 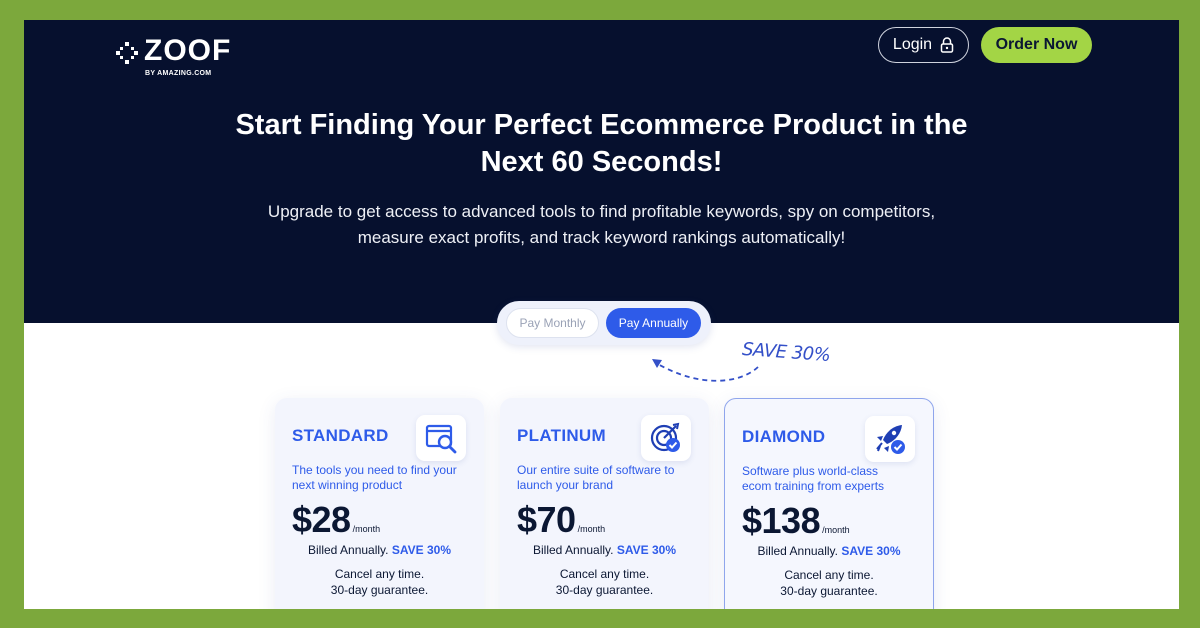 I want to click on plan-price: $28, so click(x=321, y=519).